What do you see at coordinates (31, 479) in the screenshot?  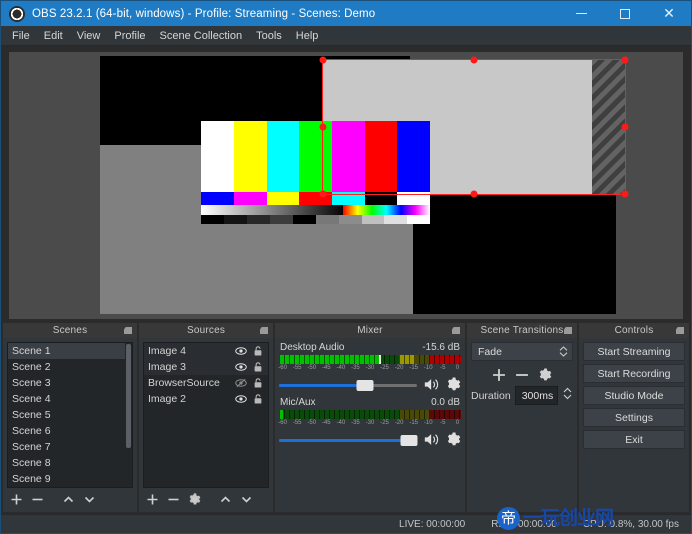 I see `scene-label: Scene 9` at bounding box center [31, 479].